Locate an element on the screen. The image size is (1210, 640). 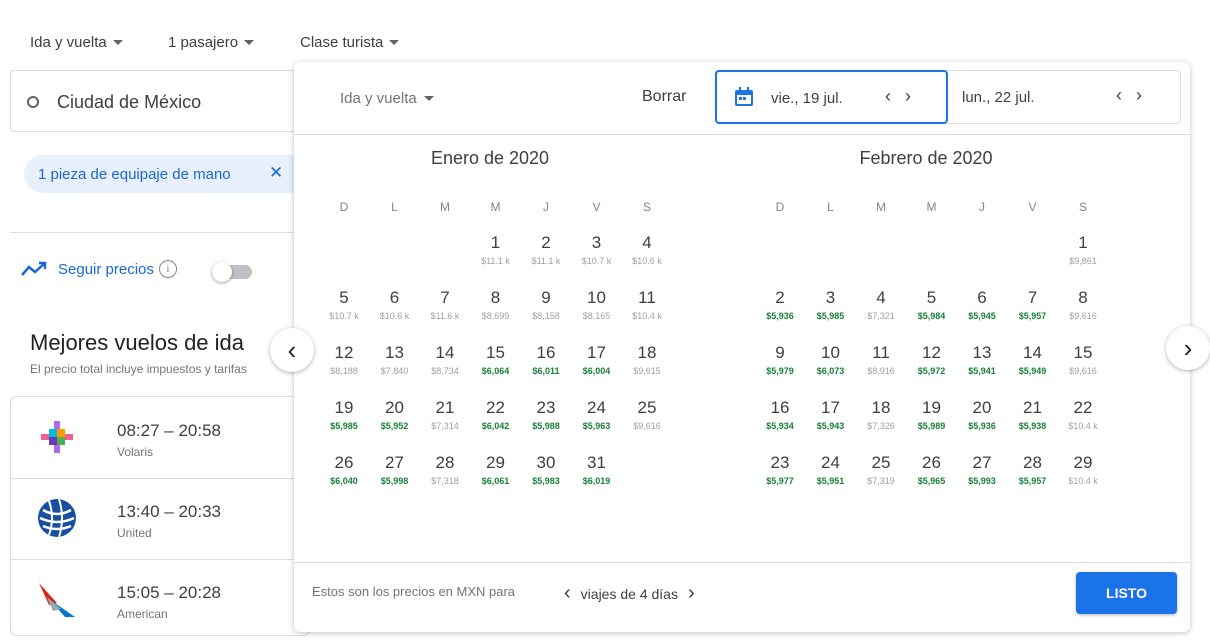
calendar-day: 1 $11.1 k is located at coordinates (496, 257).